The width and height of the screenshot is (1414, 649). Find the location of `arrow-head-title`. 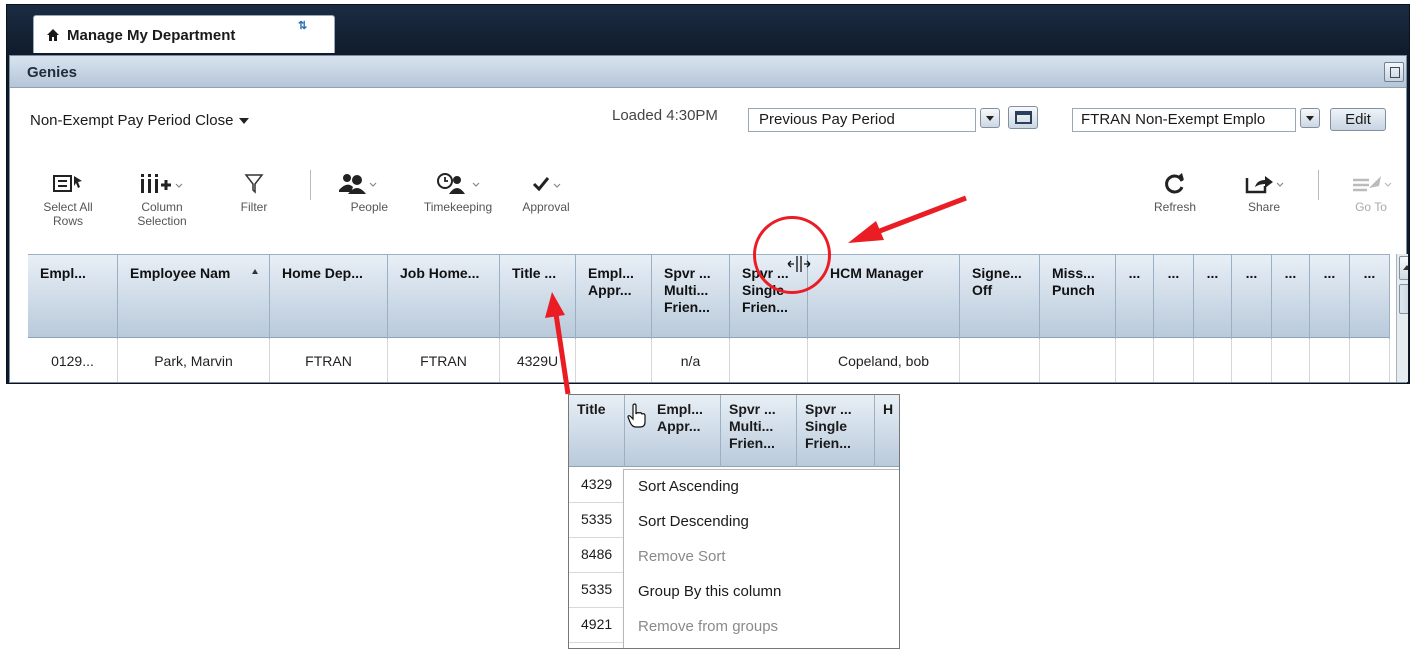

arrow-head-title is located at coordinates (555, 305).